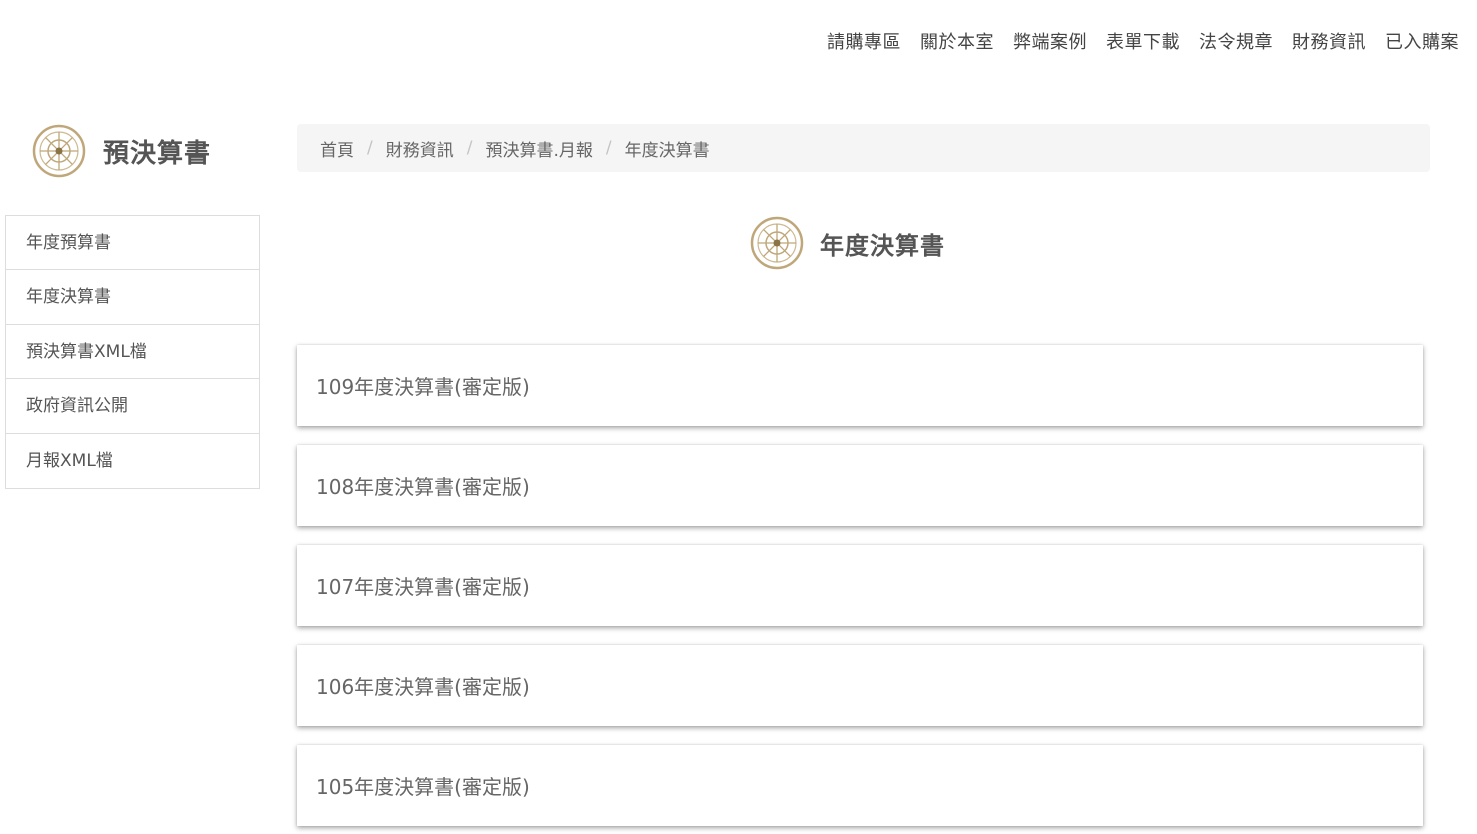  Describe the element at coordinates (157, 153) in the screenshot. I see `sidebar-heading-title: 預決算書` at that location.